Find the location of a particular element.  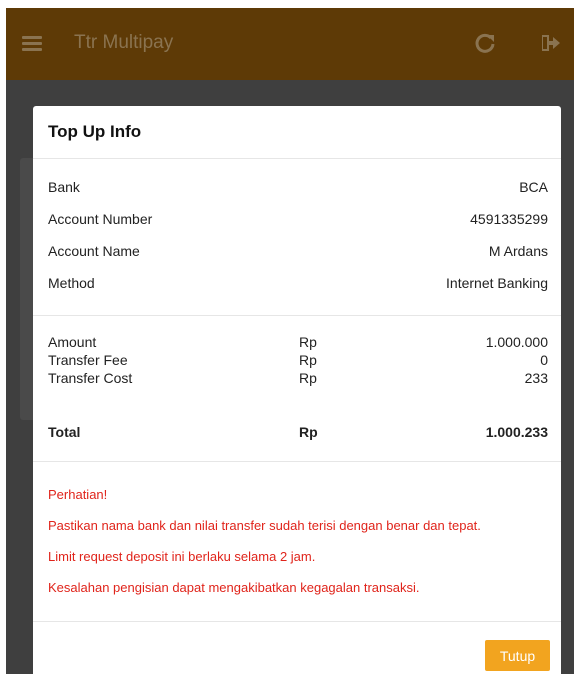

amount-value: 233 is located at coordinates (536, 378).